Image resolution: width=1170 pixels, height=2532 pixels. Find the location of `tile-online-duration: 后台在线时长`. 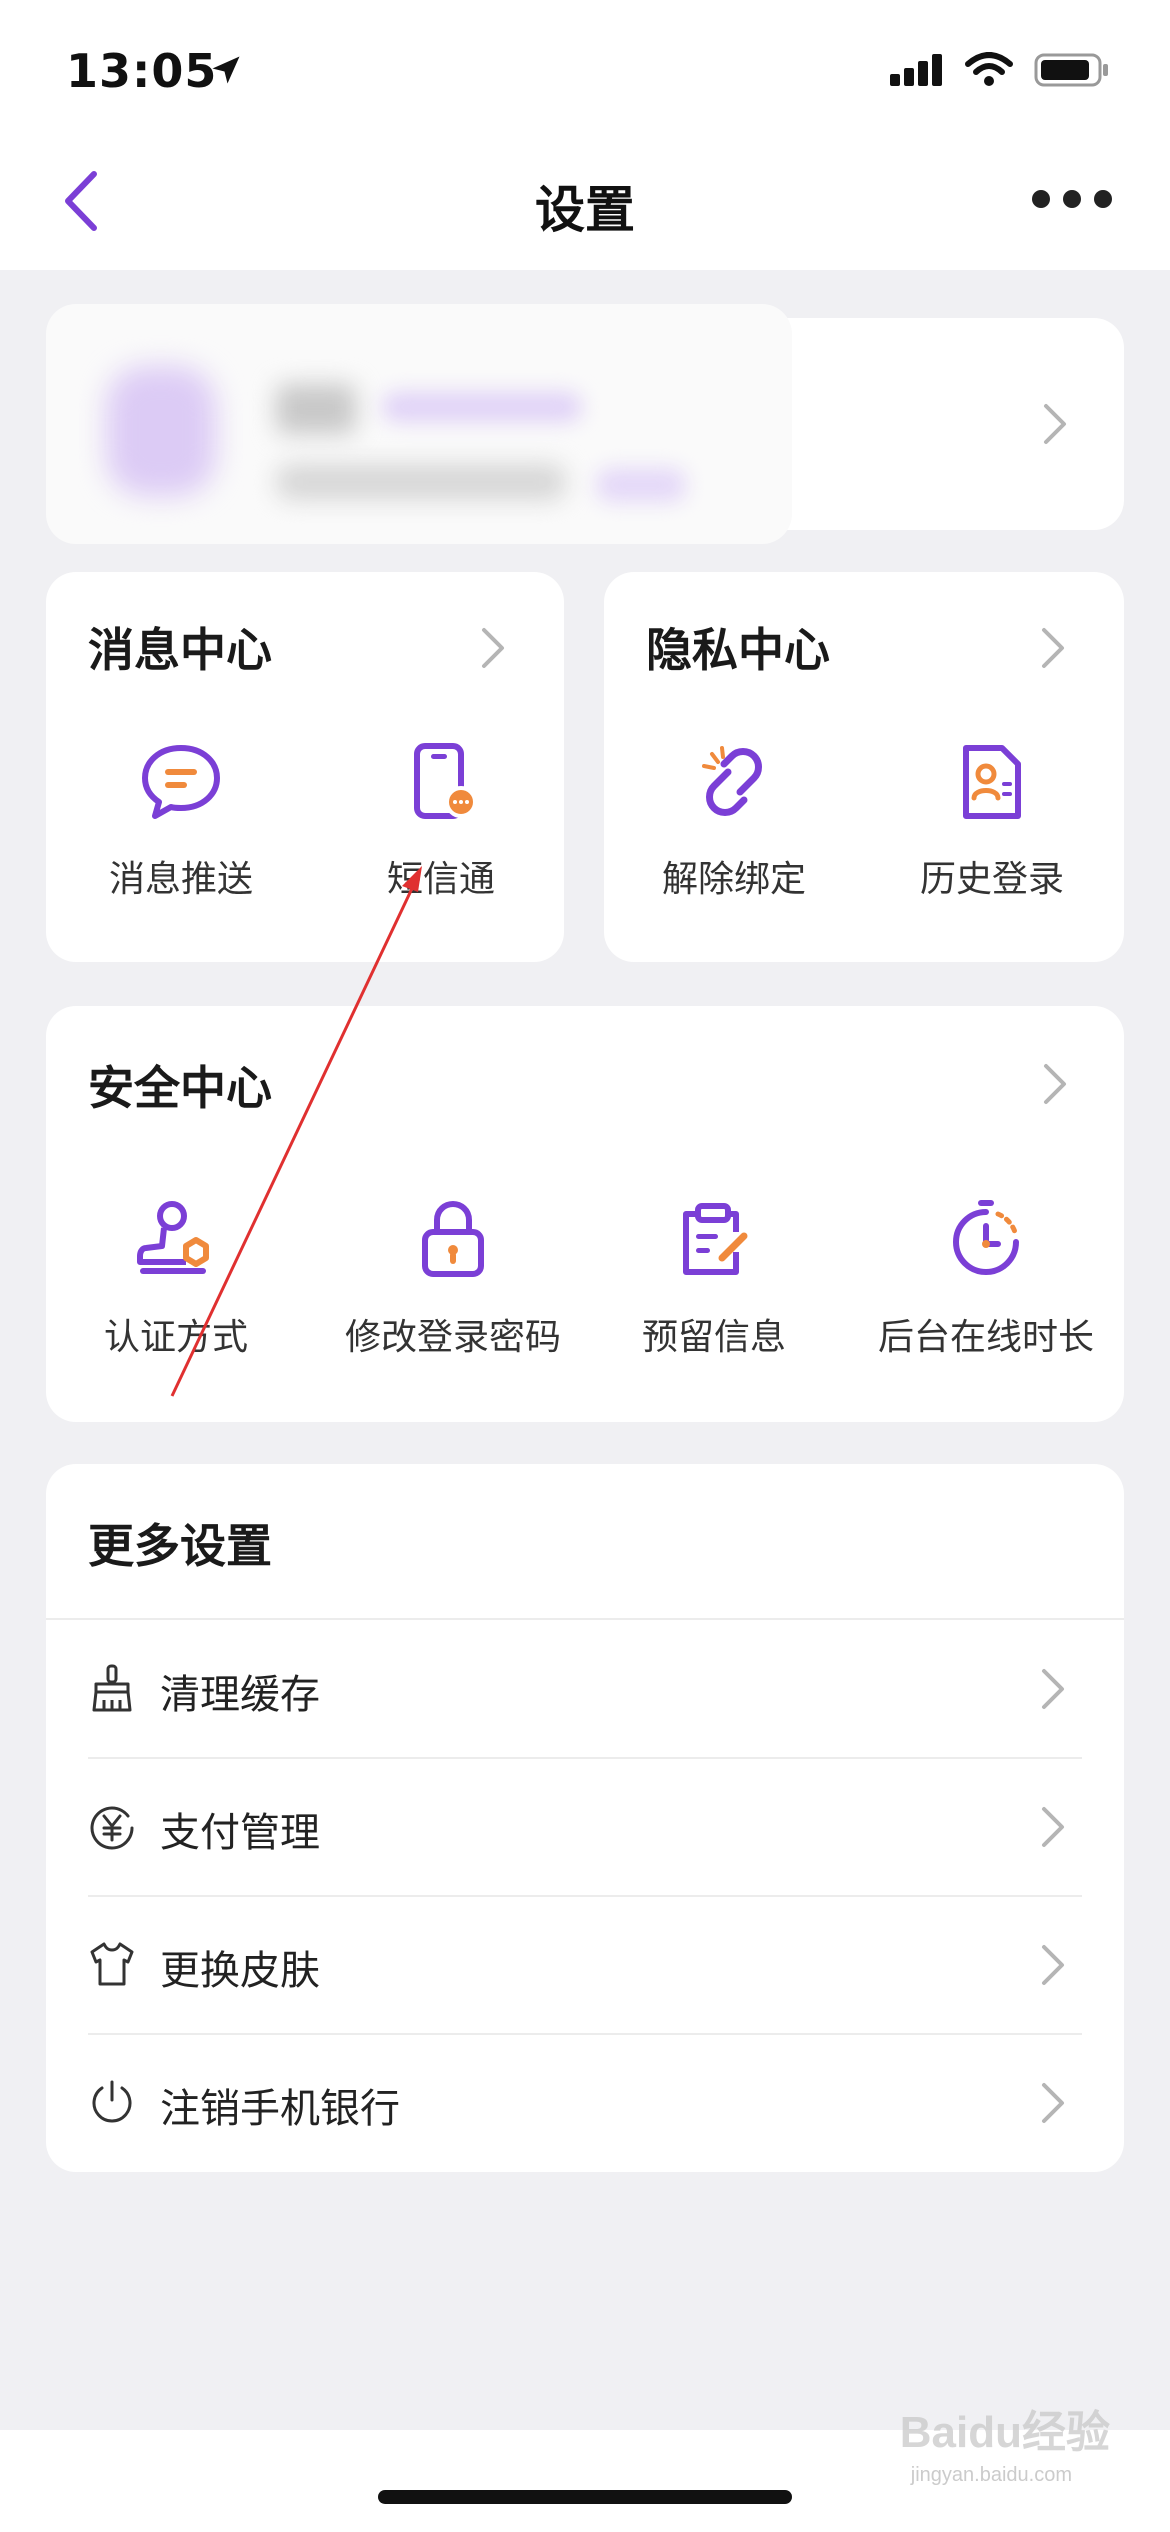

tile-online-duration: 后台在线时长 is located at coordinates (986, 1278).